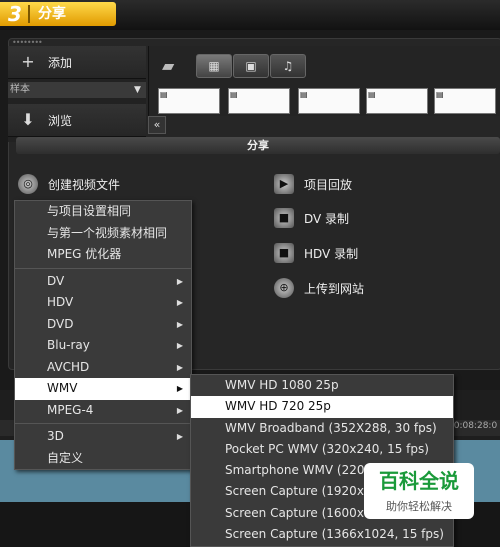  What do you see at coordinates (473, 426) in the screenshot?
I see `timecode-label: 00:08:28:0` at bounding box center [473, 426].